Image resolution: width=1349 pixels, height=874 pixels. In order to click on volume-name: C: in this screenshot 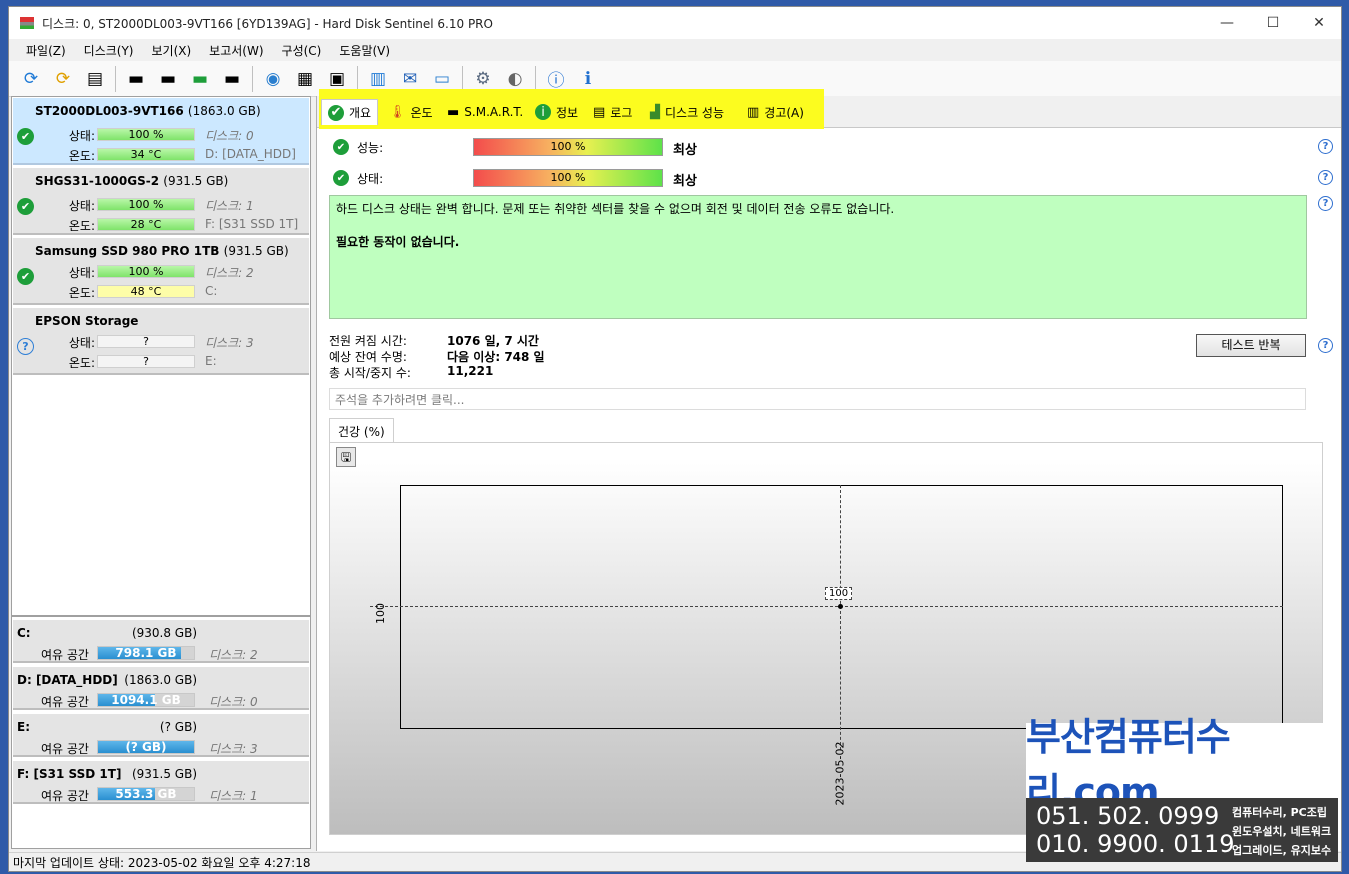, I will do `click(24, 633)`.